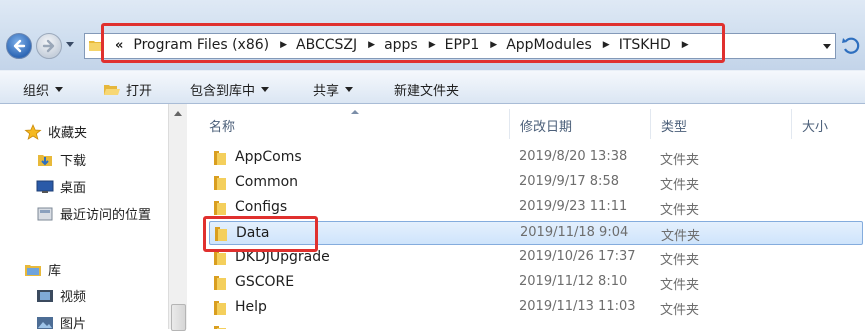  Describe the element at coordinates (573, 156) in the screenshot. I see `file-date: 2019/8/20 13:38` at that location.